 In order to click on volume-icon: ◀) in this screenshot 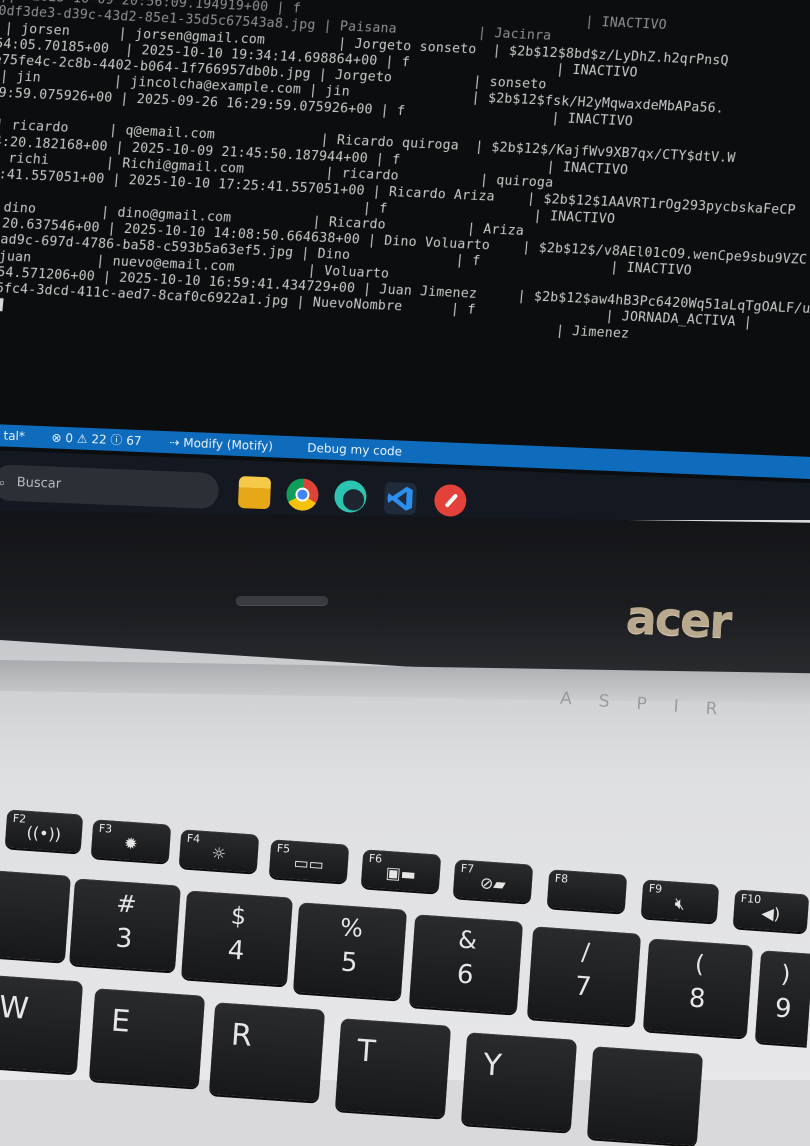, I will do `click(770, 913)`.